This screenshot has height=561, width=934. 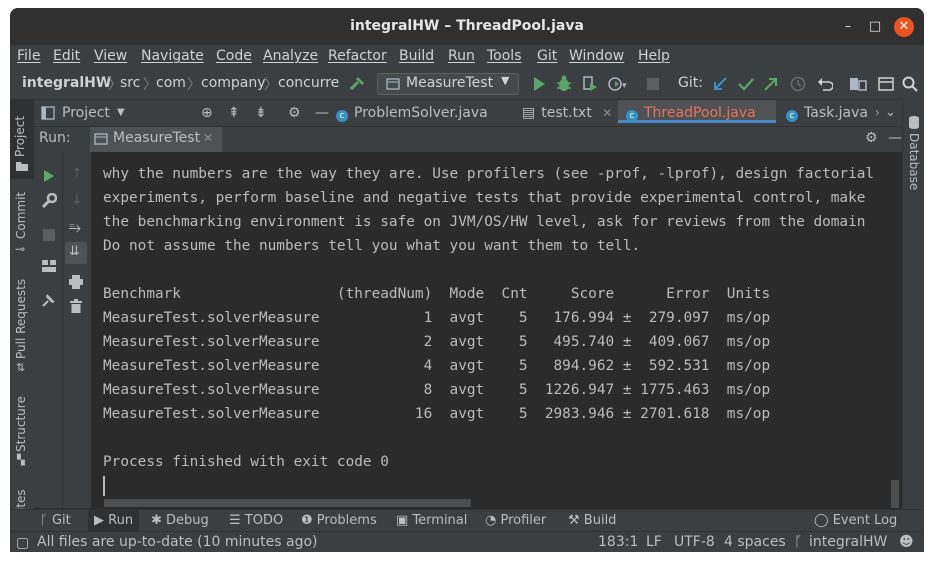 What do you see at coordinates (654, 542) in the screenshot?
I see `line-separator: LF` at bounding box center [654, 542].